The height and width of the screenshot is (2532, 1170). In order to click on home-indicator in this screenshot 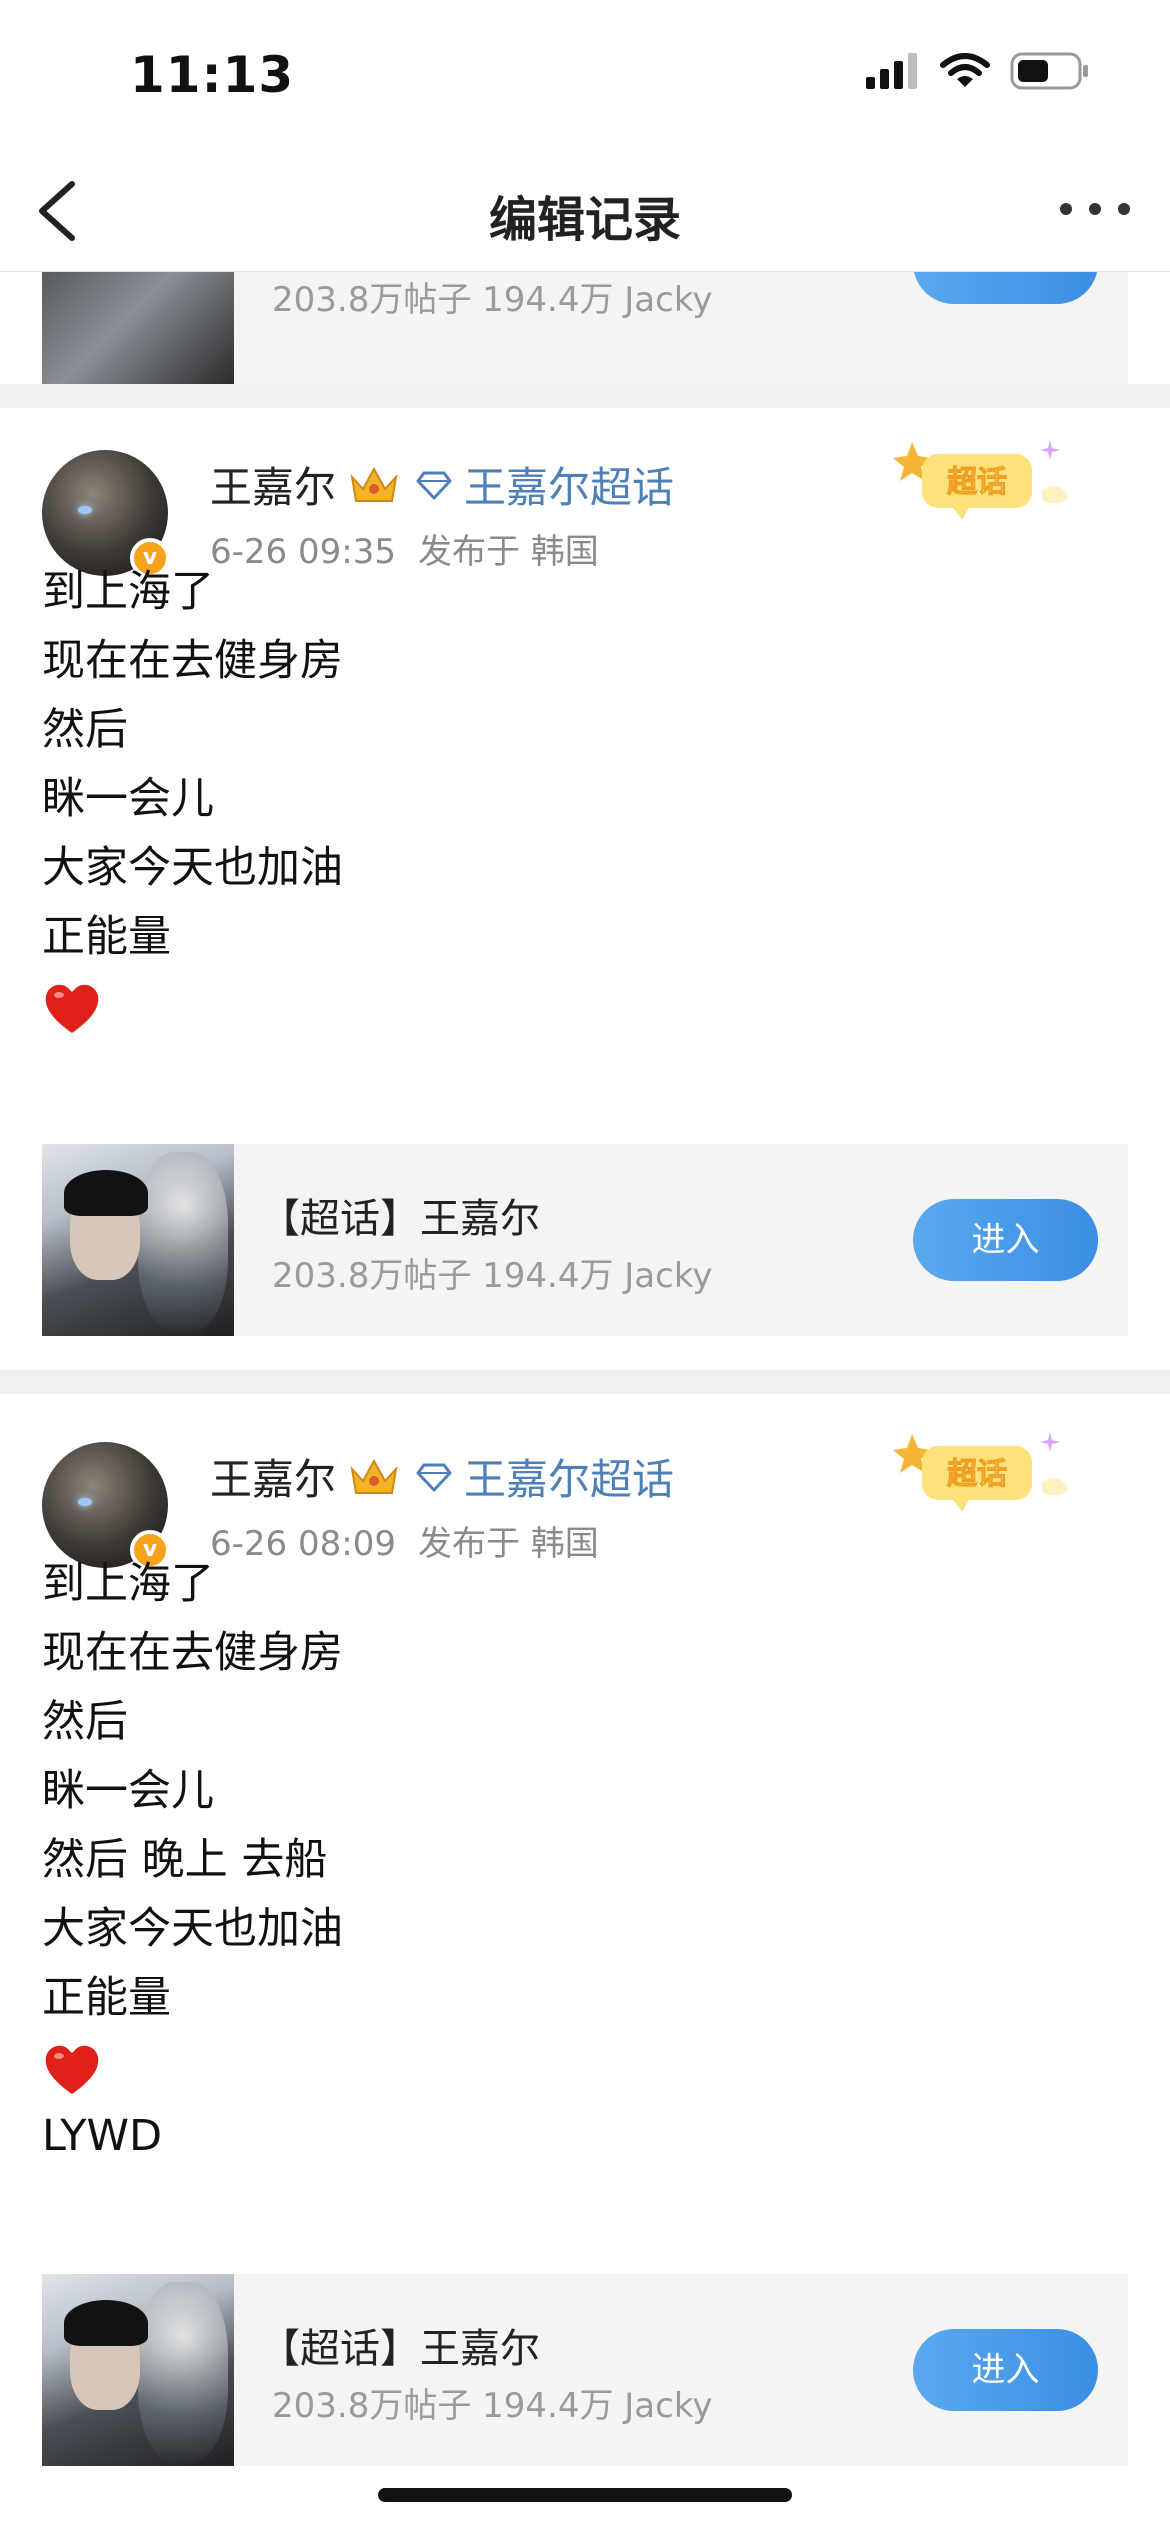, I will do `click(585, 2495)`.